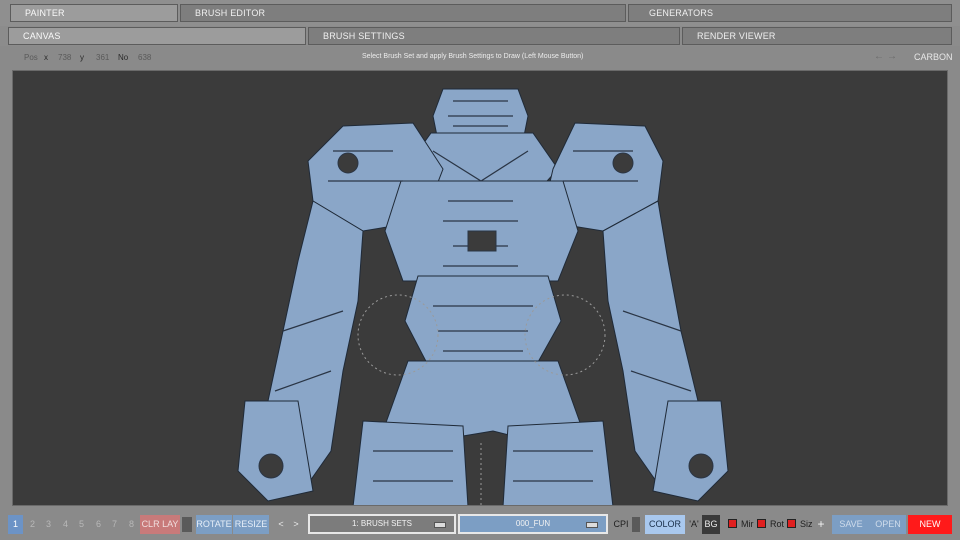 This screenshot has width=960, height=540. I want to click on layer-2-button: 2, so click(32, 524).